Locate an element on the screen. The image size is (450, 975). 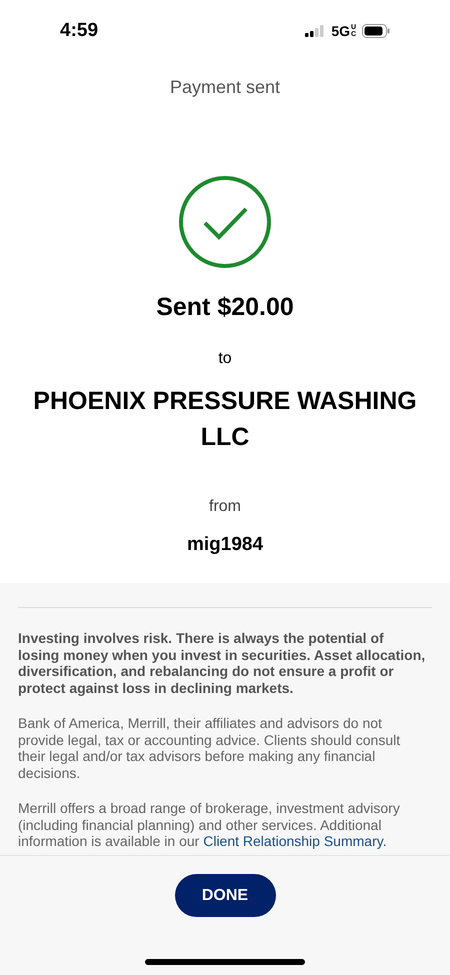
disclosure-paragraph: Merrill offers a broad range of brokerage, investment advisory (including financial planning) and other services. Additional information is available in our Client Relationship Summary. is located at coordinates (209, 825).